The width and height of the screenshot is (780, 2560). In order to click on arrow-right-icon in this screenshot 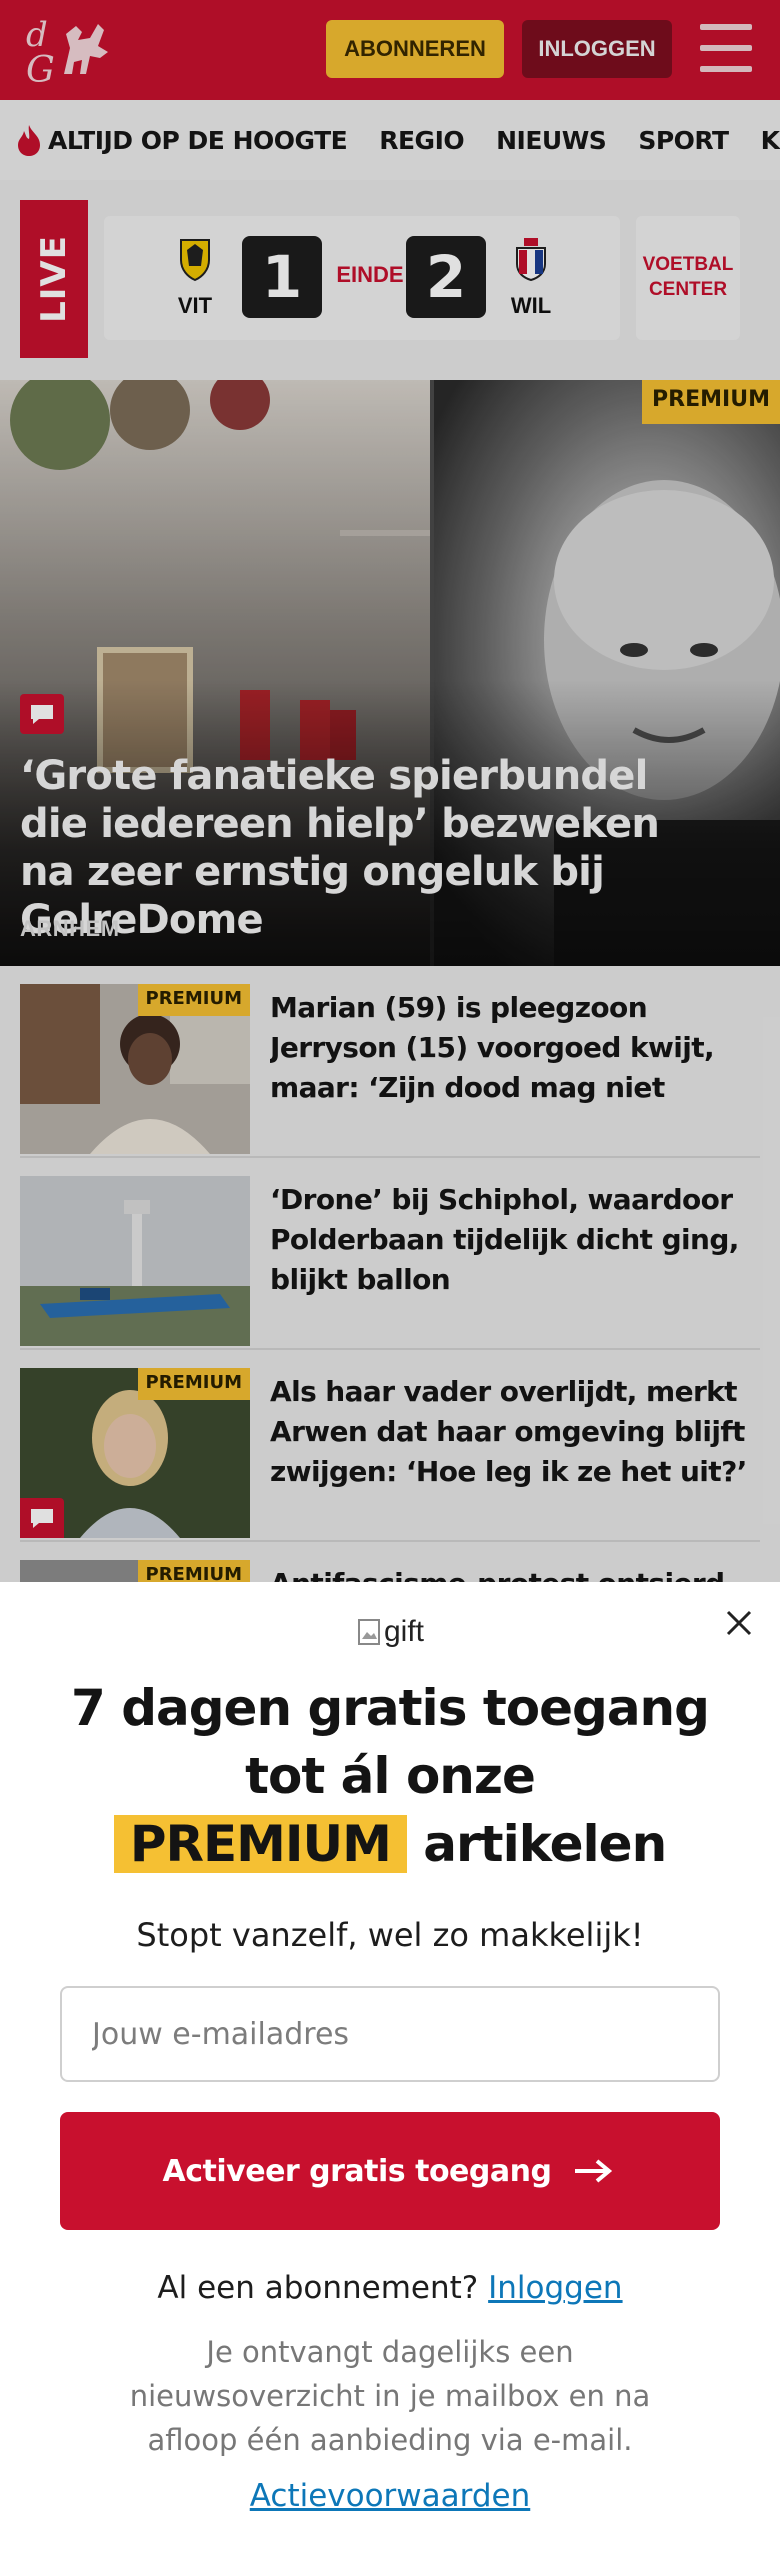, I will do `click(593, 2171)`.